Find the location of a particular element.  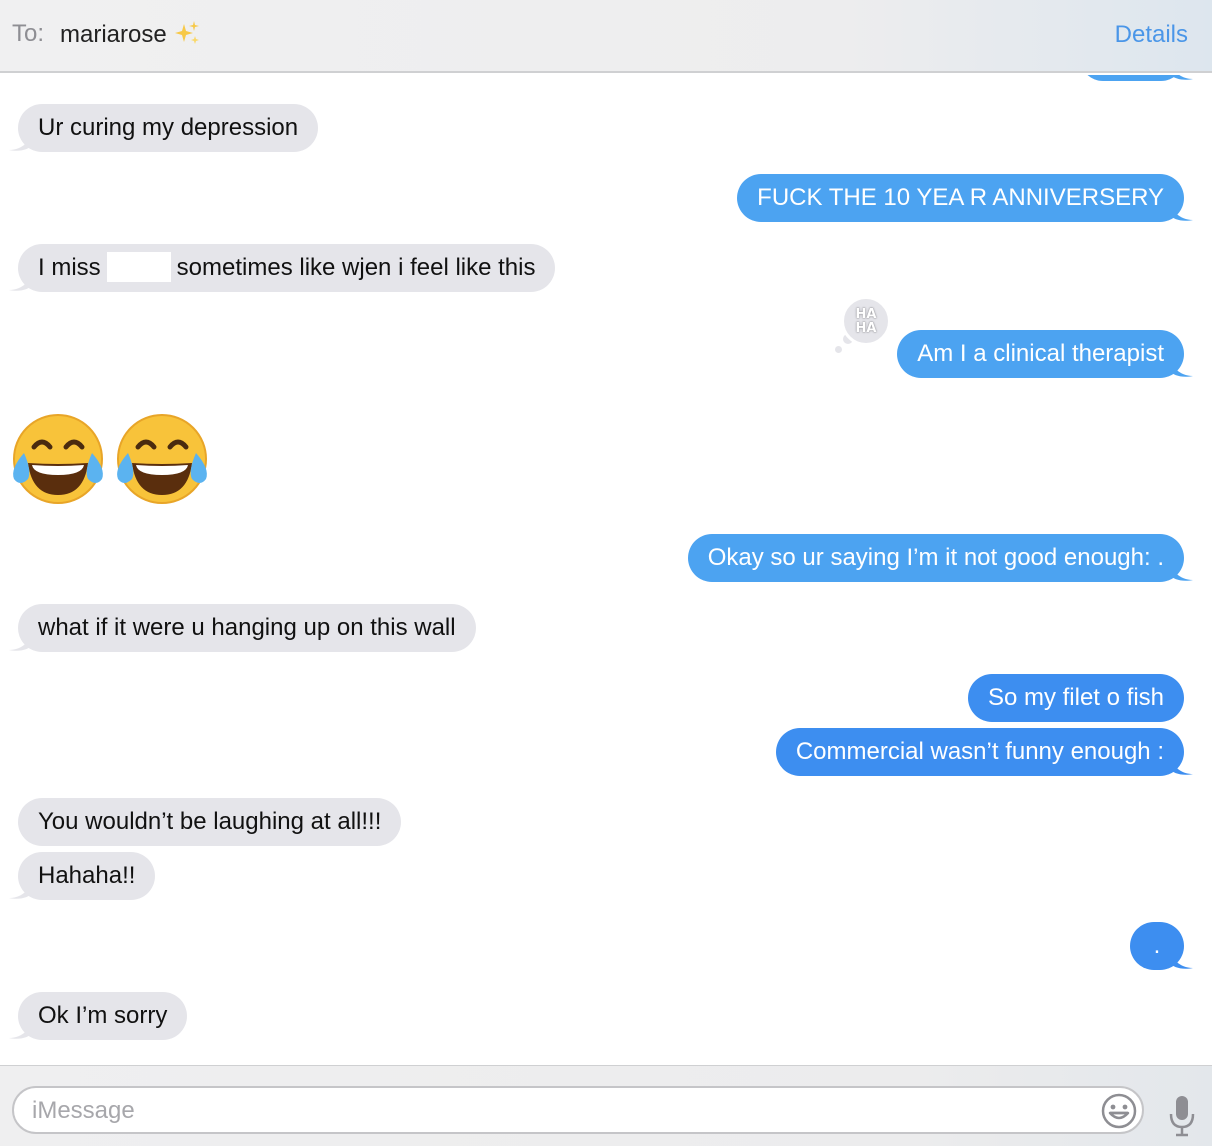

message-text: . is located at coordinates (1157, 945).